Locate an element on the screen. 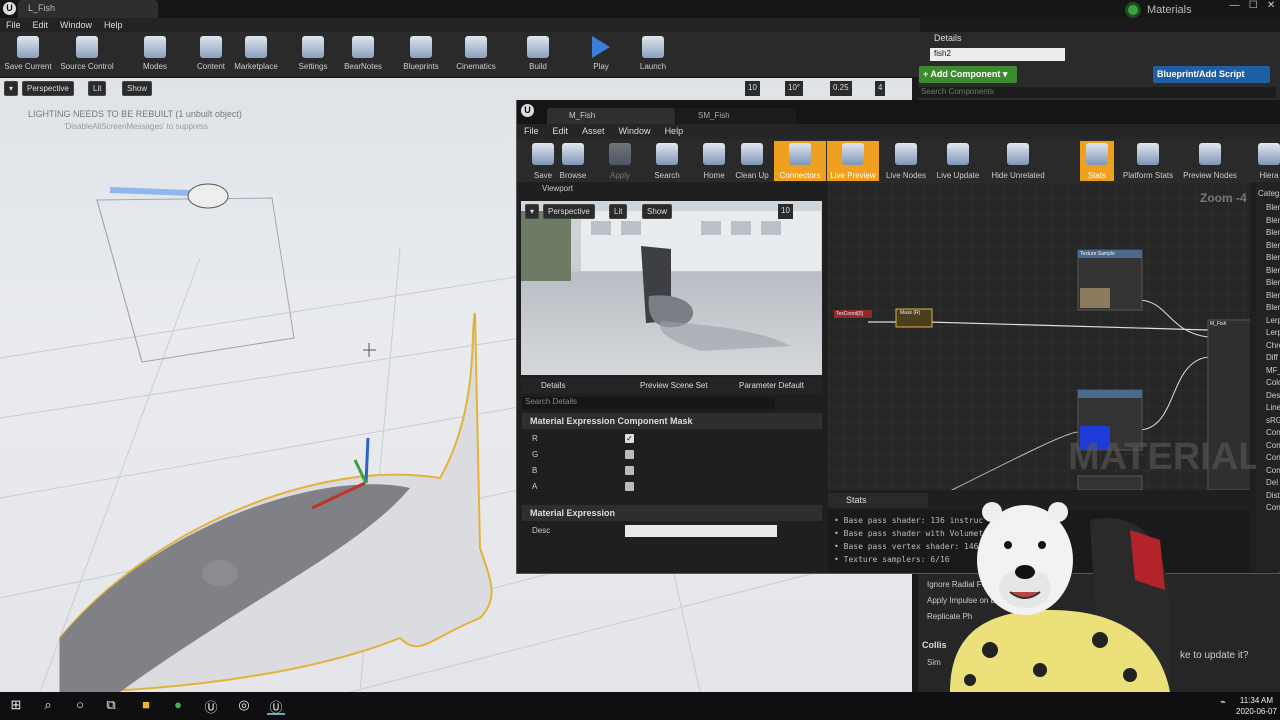 This screenshot has height=720, width=1280. tab-m-fish: M_Fish is located at coordinates (611, 116).